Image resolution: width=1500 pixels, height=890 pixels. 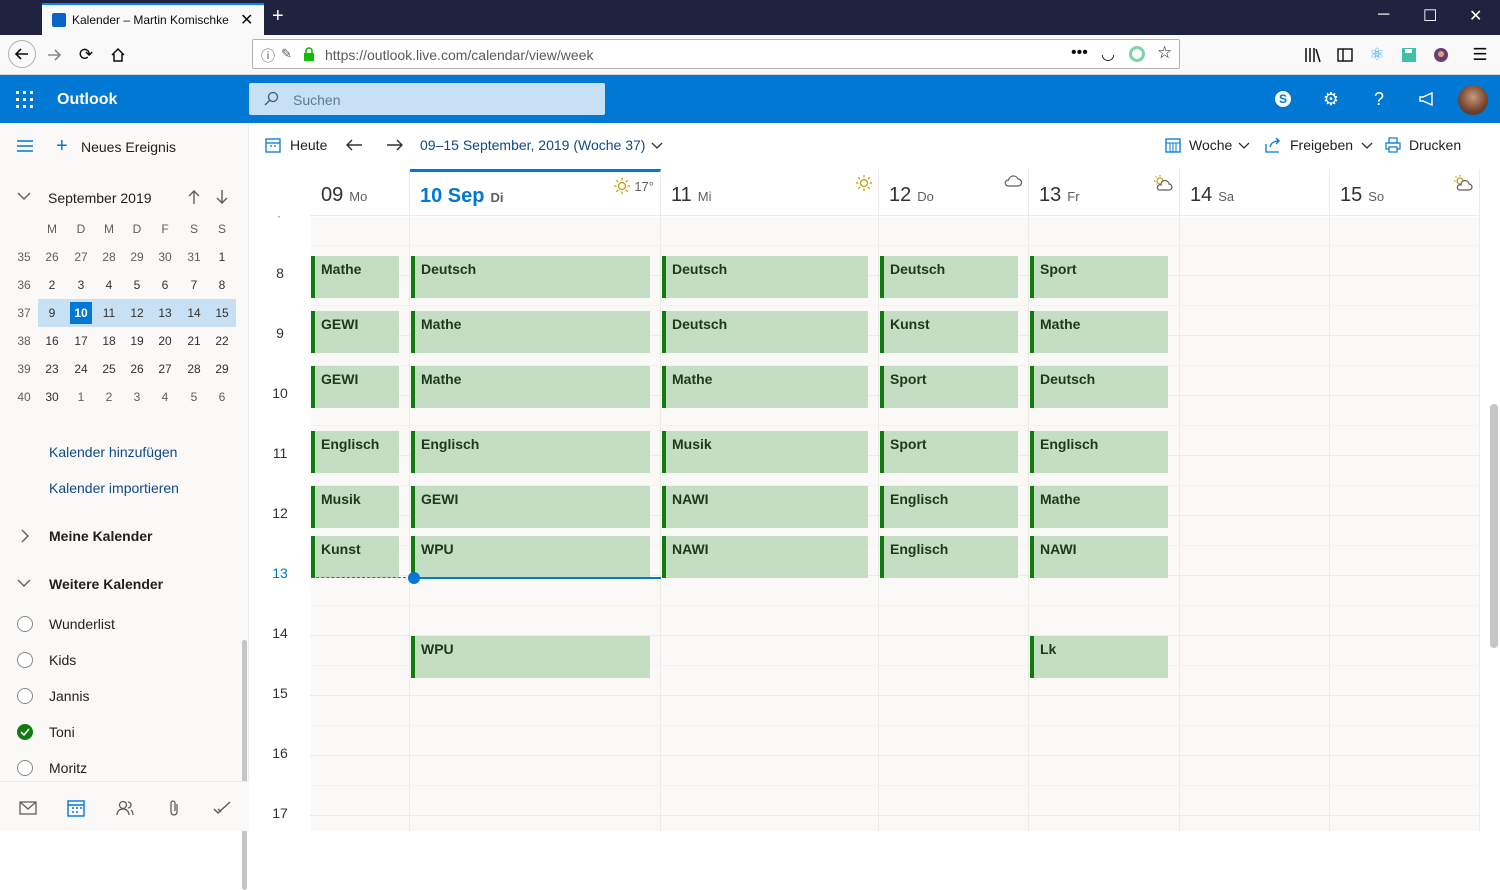 I want to click on mini-day: 4, so click(x=109, y=285).